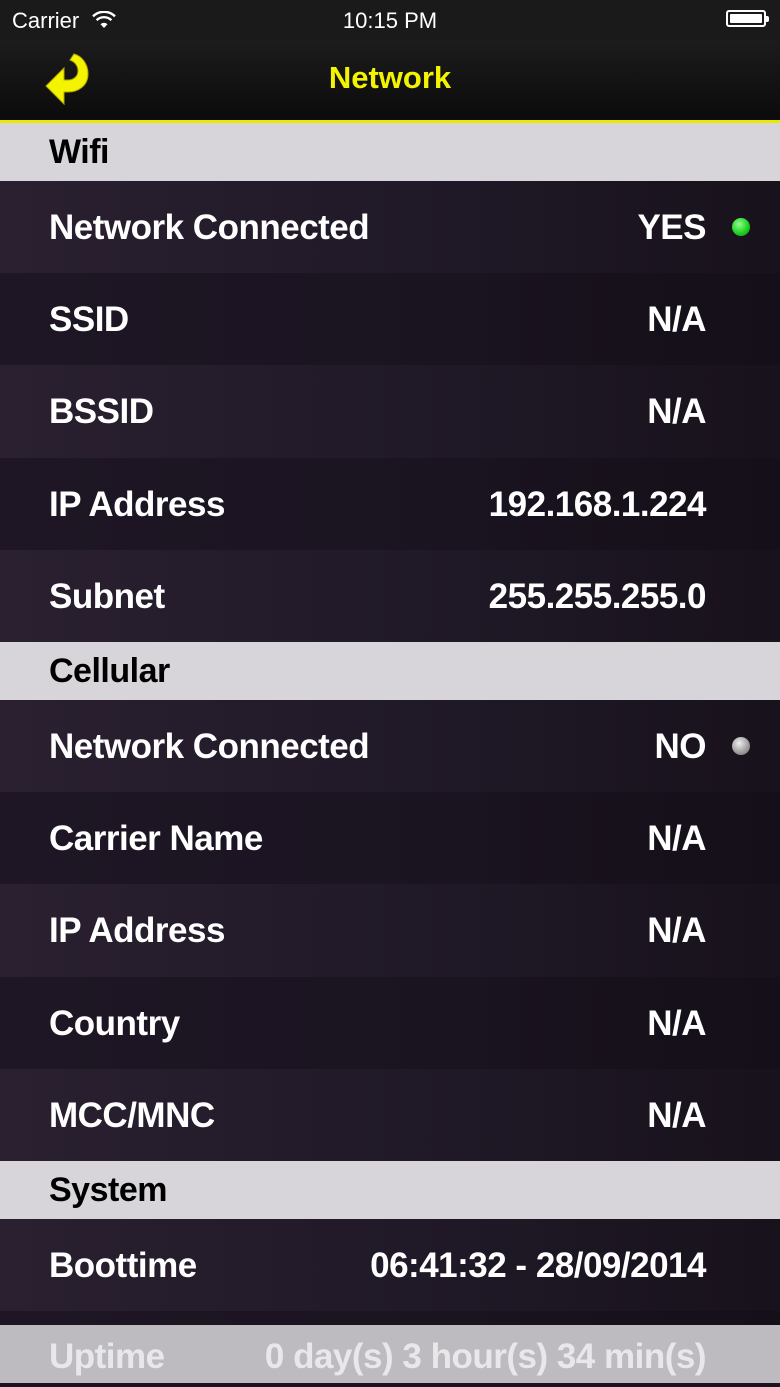 This screenshot has height=1387, width=780. Describe the element at coordinates (390, 930) in the screenshot. I see `row-cellular-ip-address: IP Address N/A` at that location.